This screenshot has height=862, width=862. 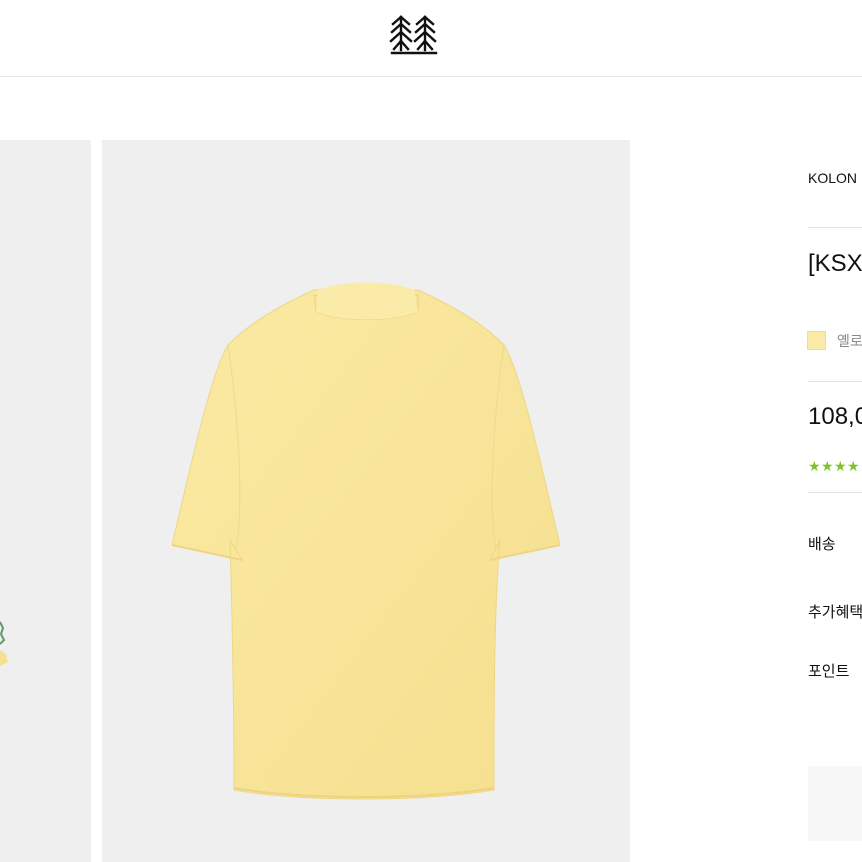 What do you see at coordinates (835, 803) in the screenshot?
I see `purchase-panel` at bounding box center [835, 803].